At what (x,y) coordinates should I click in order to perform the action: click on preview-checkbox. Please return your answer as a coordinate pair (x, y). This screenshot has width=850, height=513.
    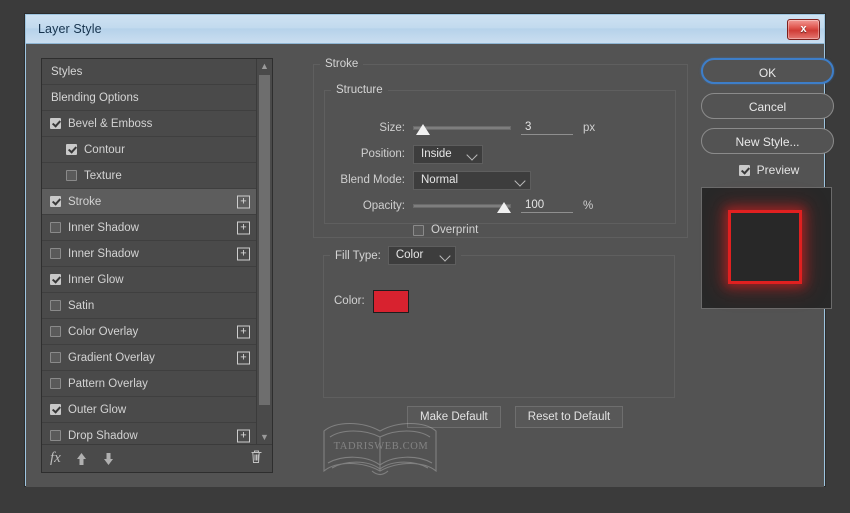
    Looking at the image, I should click on (744, 170).